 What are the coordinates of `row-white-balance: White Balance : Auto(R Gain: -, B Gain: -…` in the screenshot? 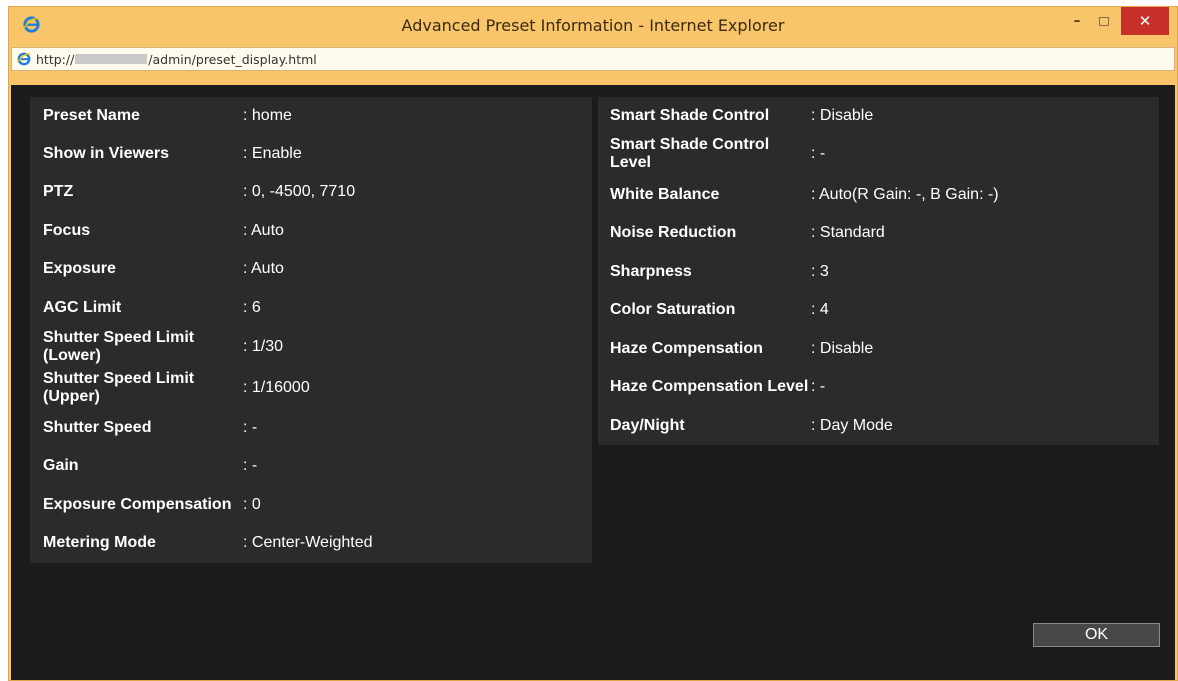 It's located at (878, 195).